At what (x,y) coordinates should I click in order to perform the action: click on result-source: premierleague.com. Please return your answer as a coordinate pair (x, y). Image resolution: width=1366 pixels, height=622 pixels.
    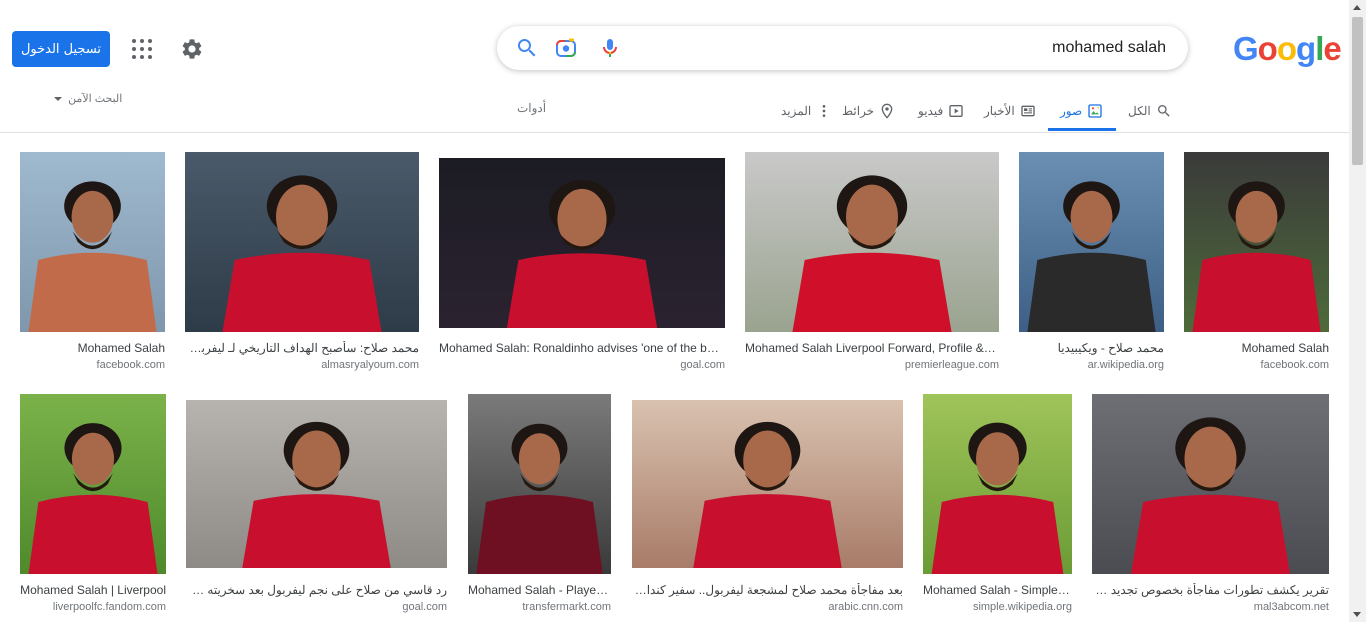
    Looking at the image, I should click on (872, 365).